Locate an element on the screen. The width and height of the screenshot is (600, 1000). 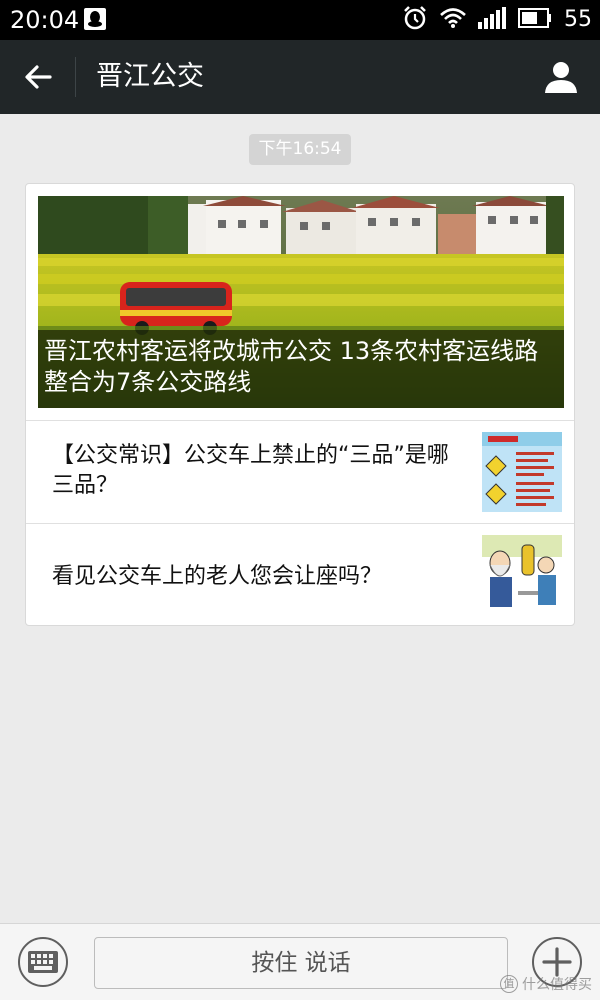
signal-icon is located at coordinates (492, 20).